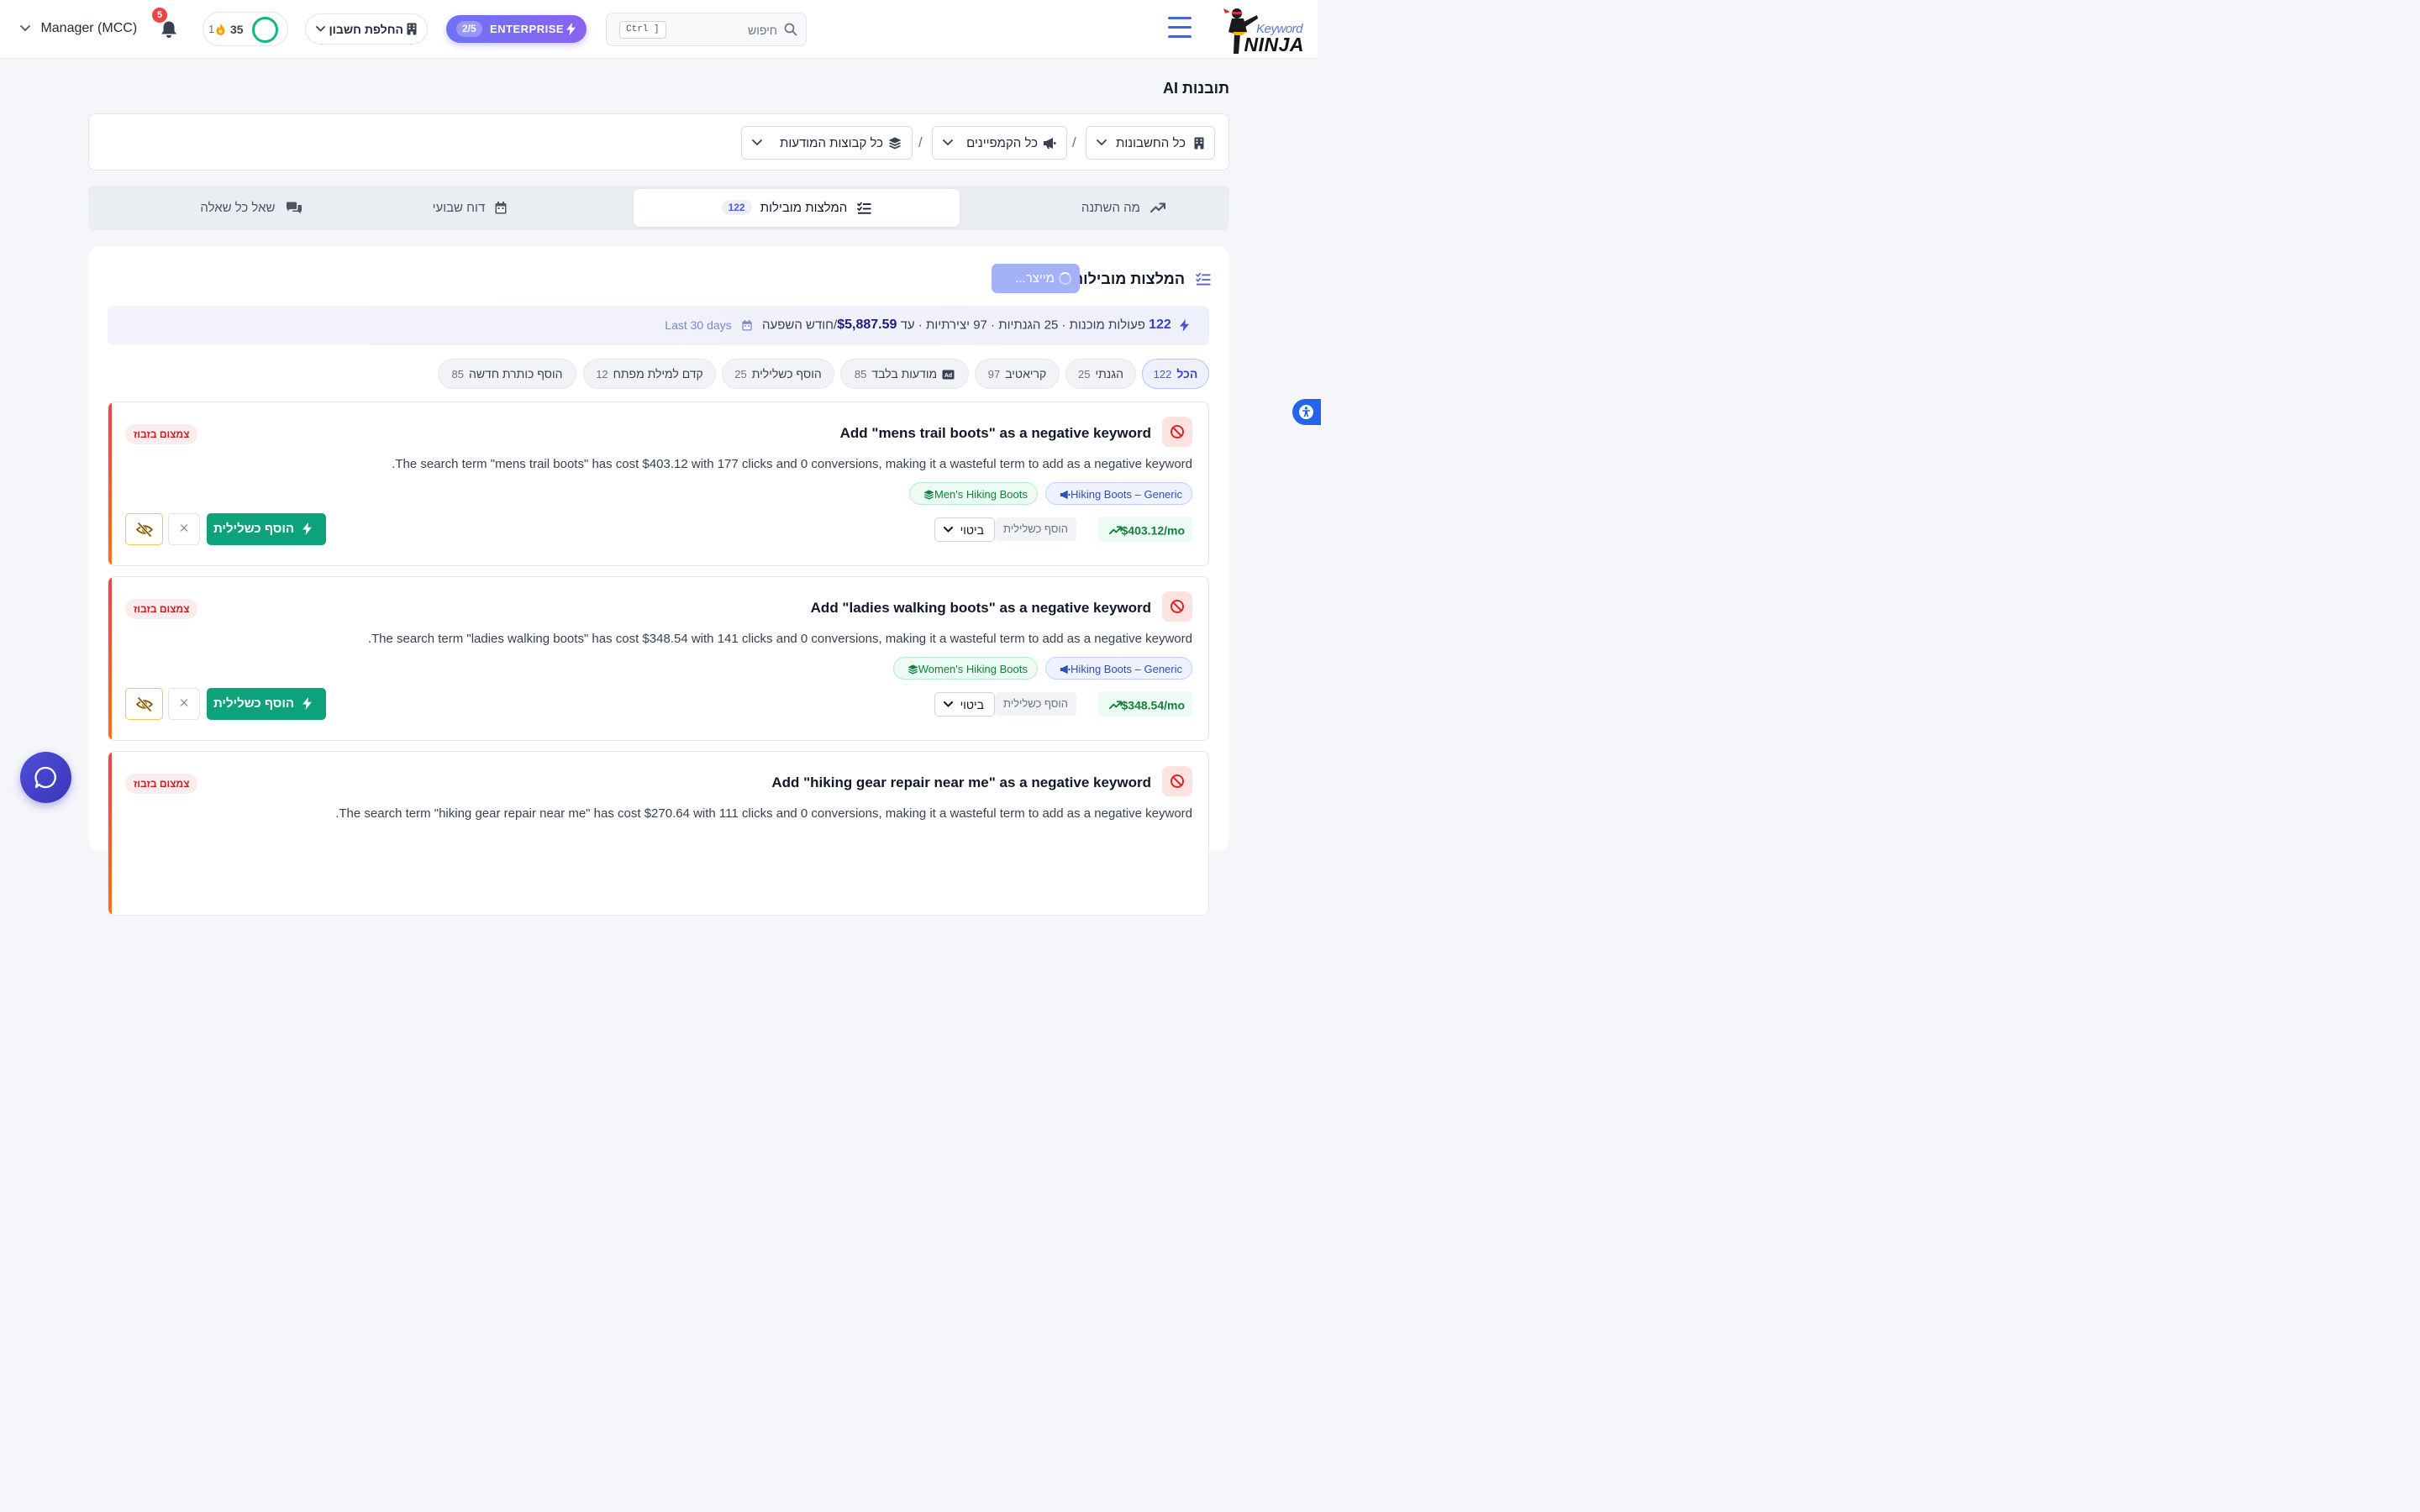  Describe the element at coordinates (904, 374) in the screenshot. I see `chip-ads-only: Ad מודעות בלבד 85` at that location.